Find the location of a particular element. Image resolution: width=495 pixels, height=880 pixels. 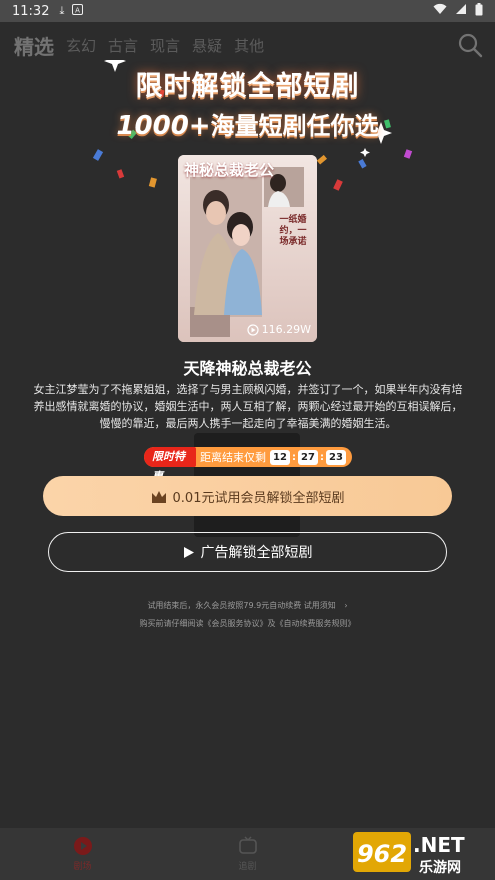

vip-trial-label: 0.01元试用会员解锁全部短剧 is located at coordinates (258, 498).